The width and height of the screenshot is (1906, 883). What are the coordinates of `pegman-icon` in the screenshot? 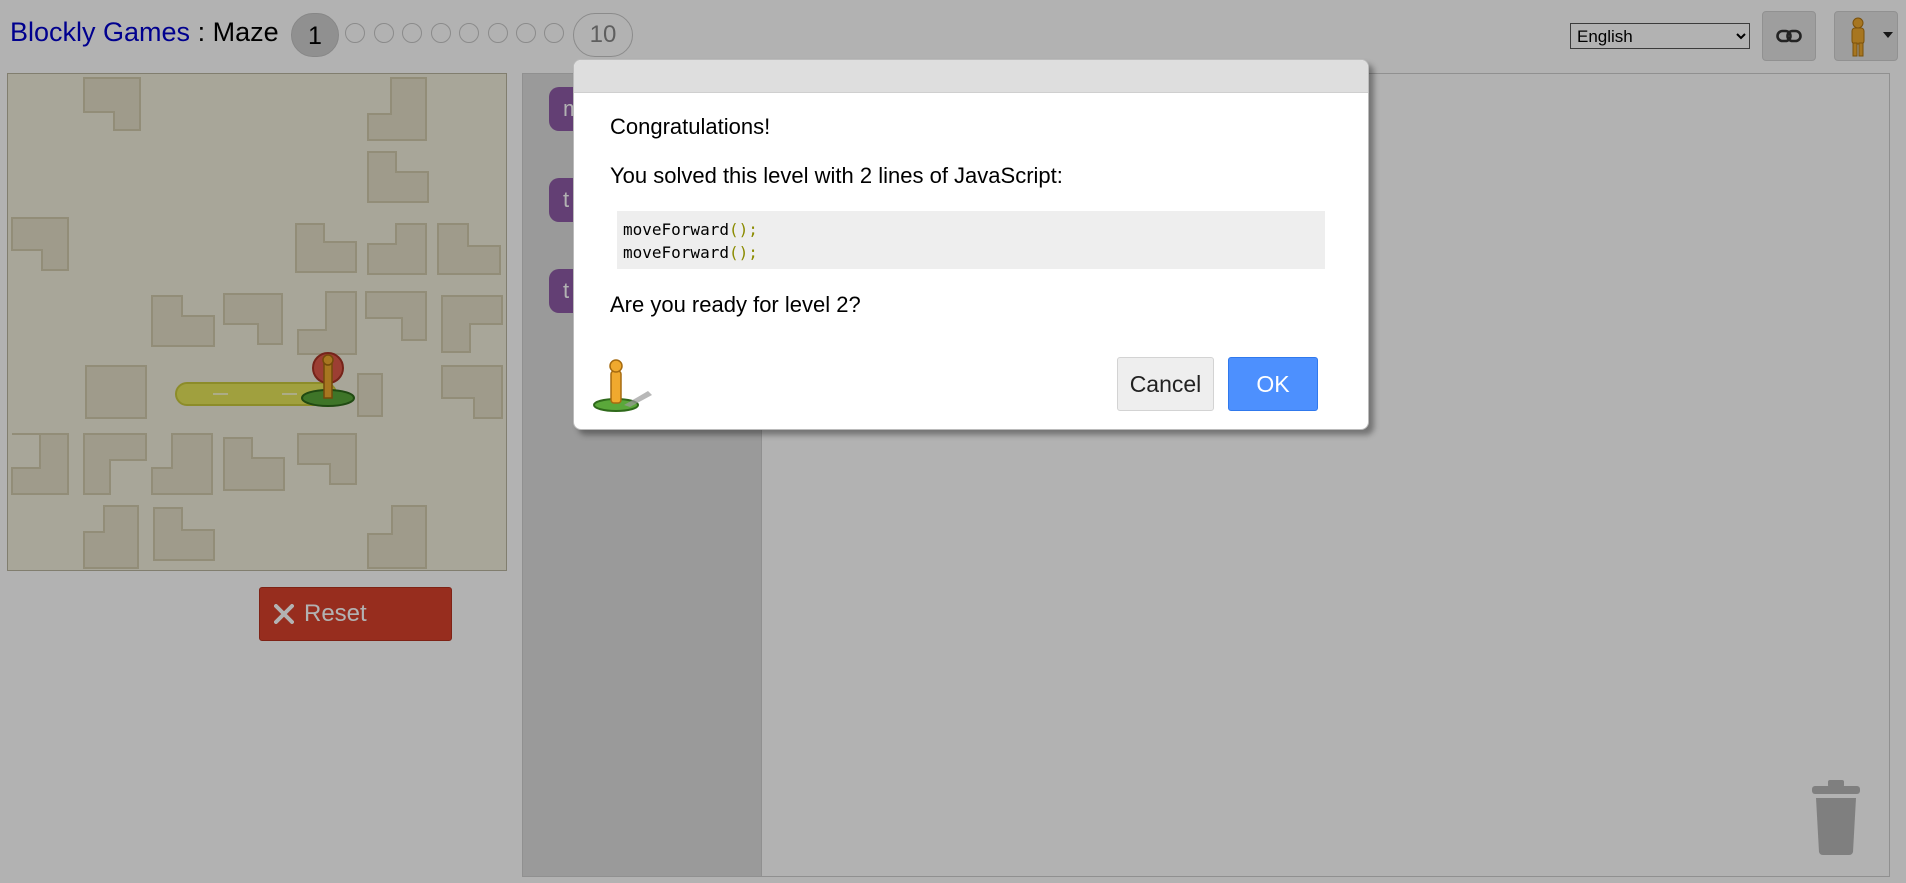 It's located at (622, 385).